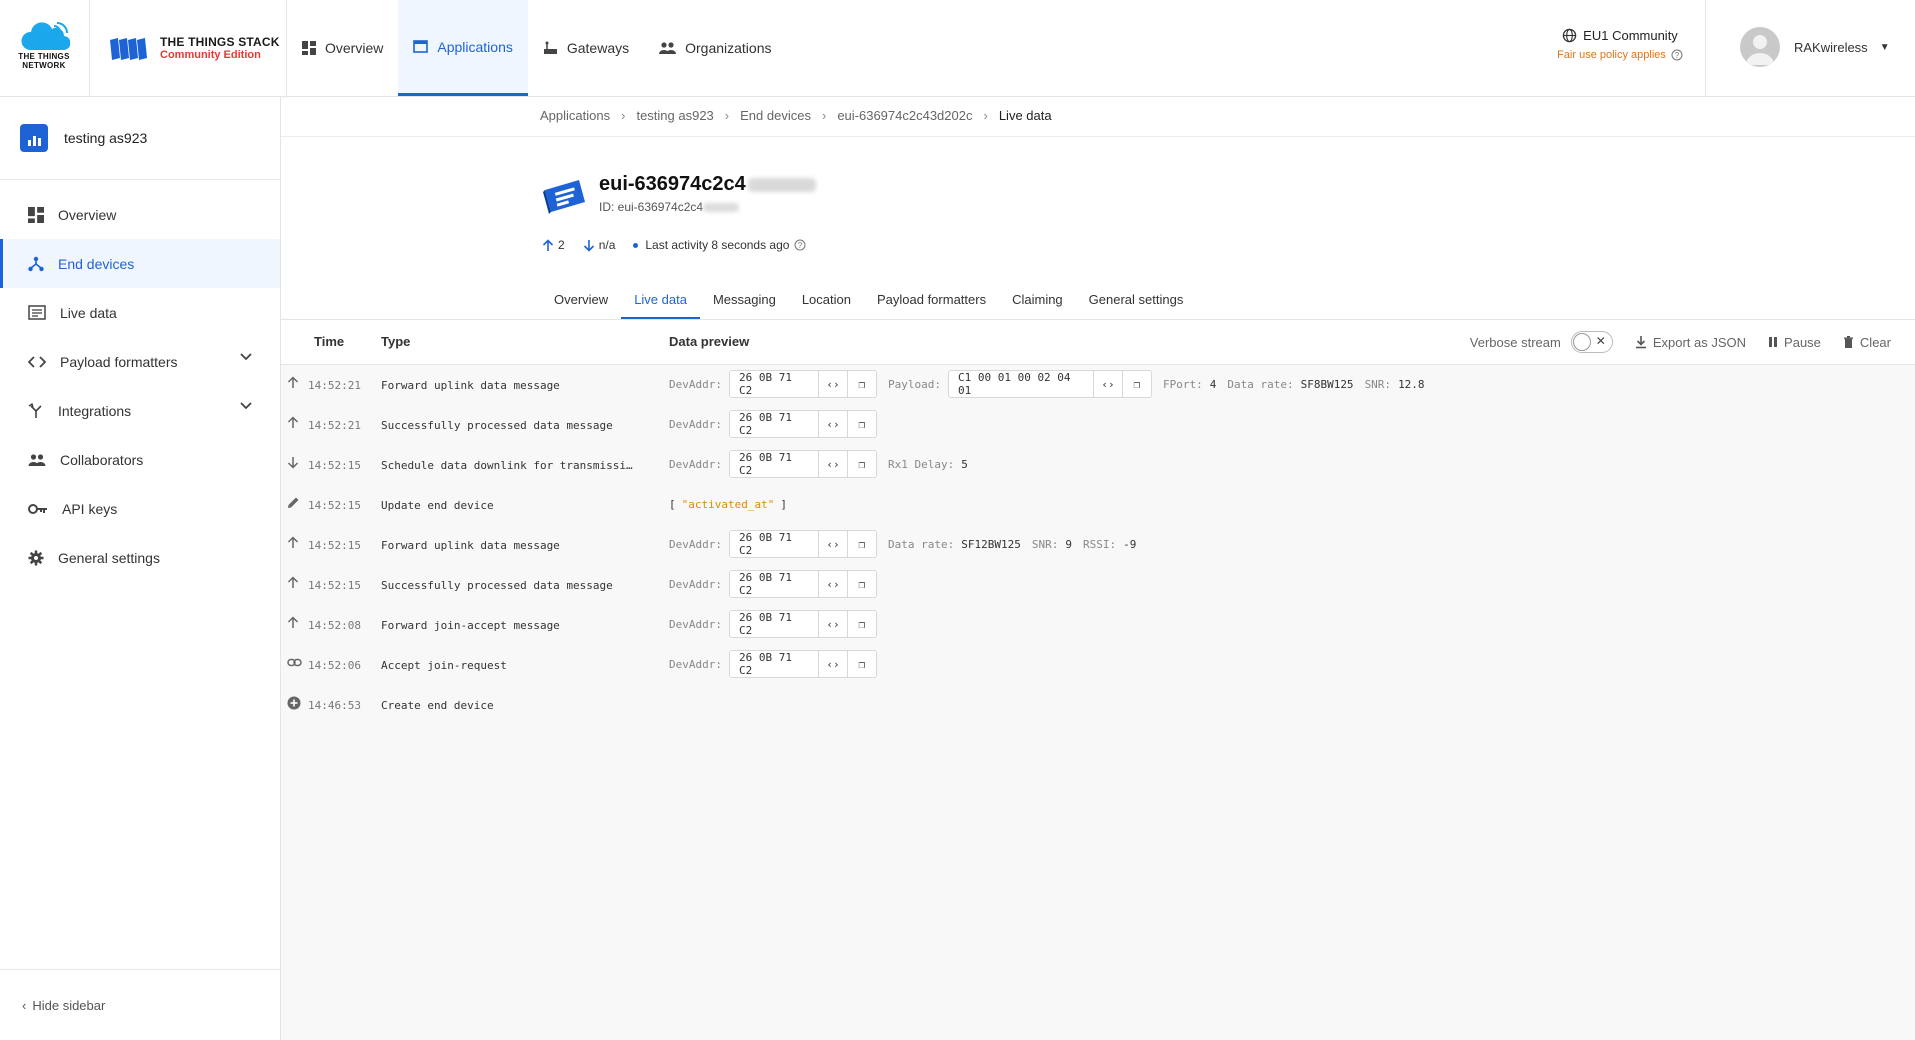 Image resolution: width=1915 pixels, height=1040 pixels. I want to click on data-rate-value: SF8BW125, so click(1327, 384).